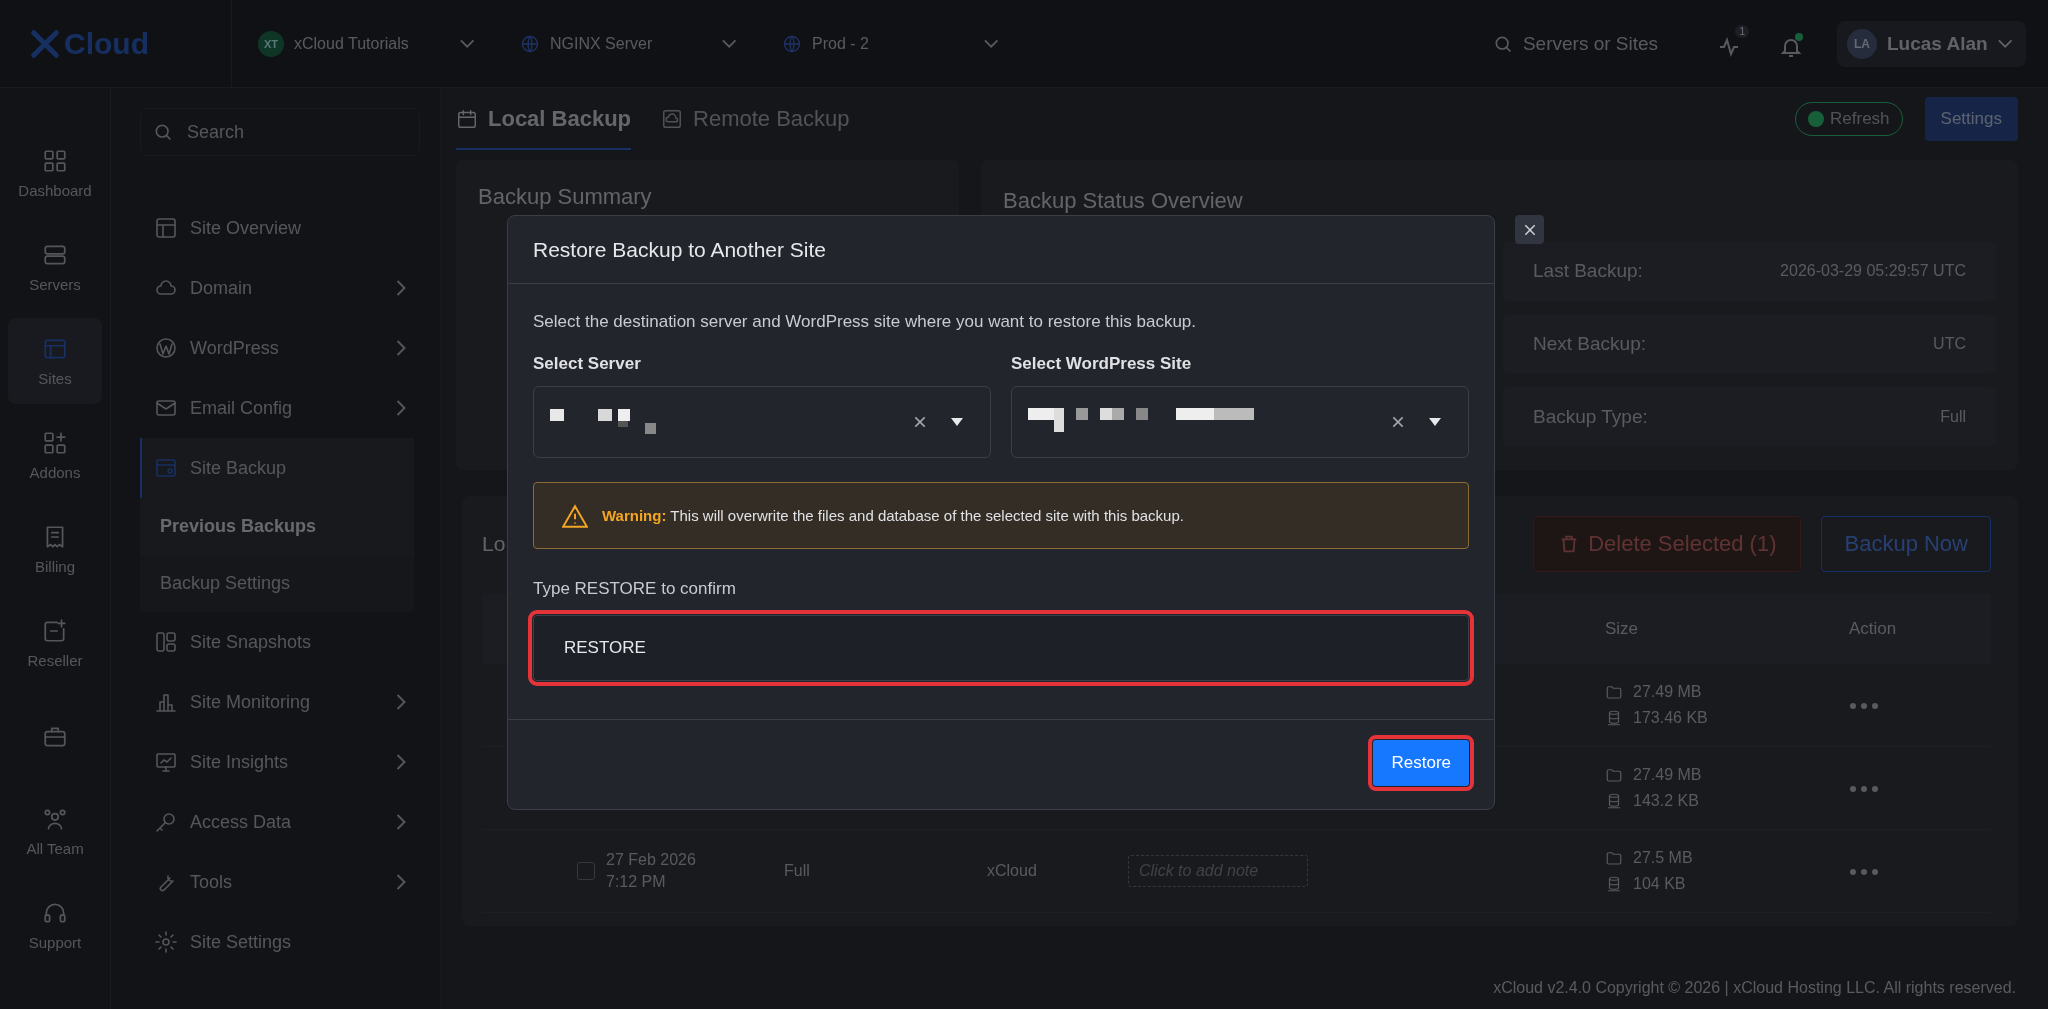 The image size is (2048, 1009). I want to click on context-selector: XT xCloud Tutorials, so click(363, 43).